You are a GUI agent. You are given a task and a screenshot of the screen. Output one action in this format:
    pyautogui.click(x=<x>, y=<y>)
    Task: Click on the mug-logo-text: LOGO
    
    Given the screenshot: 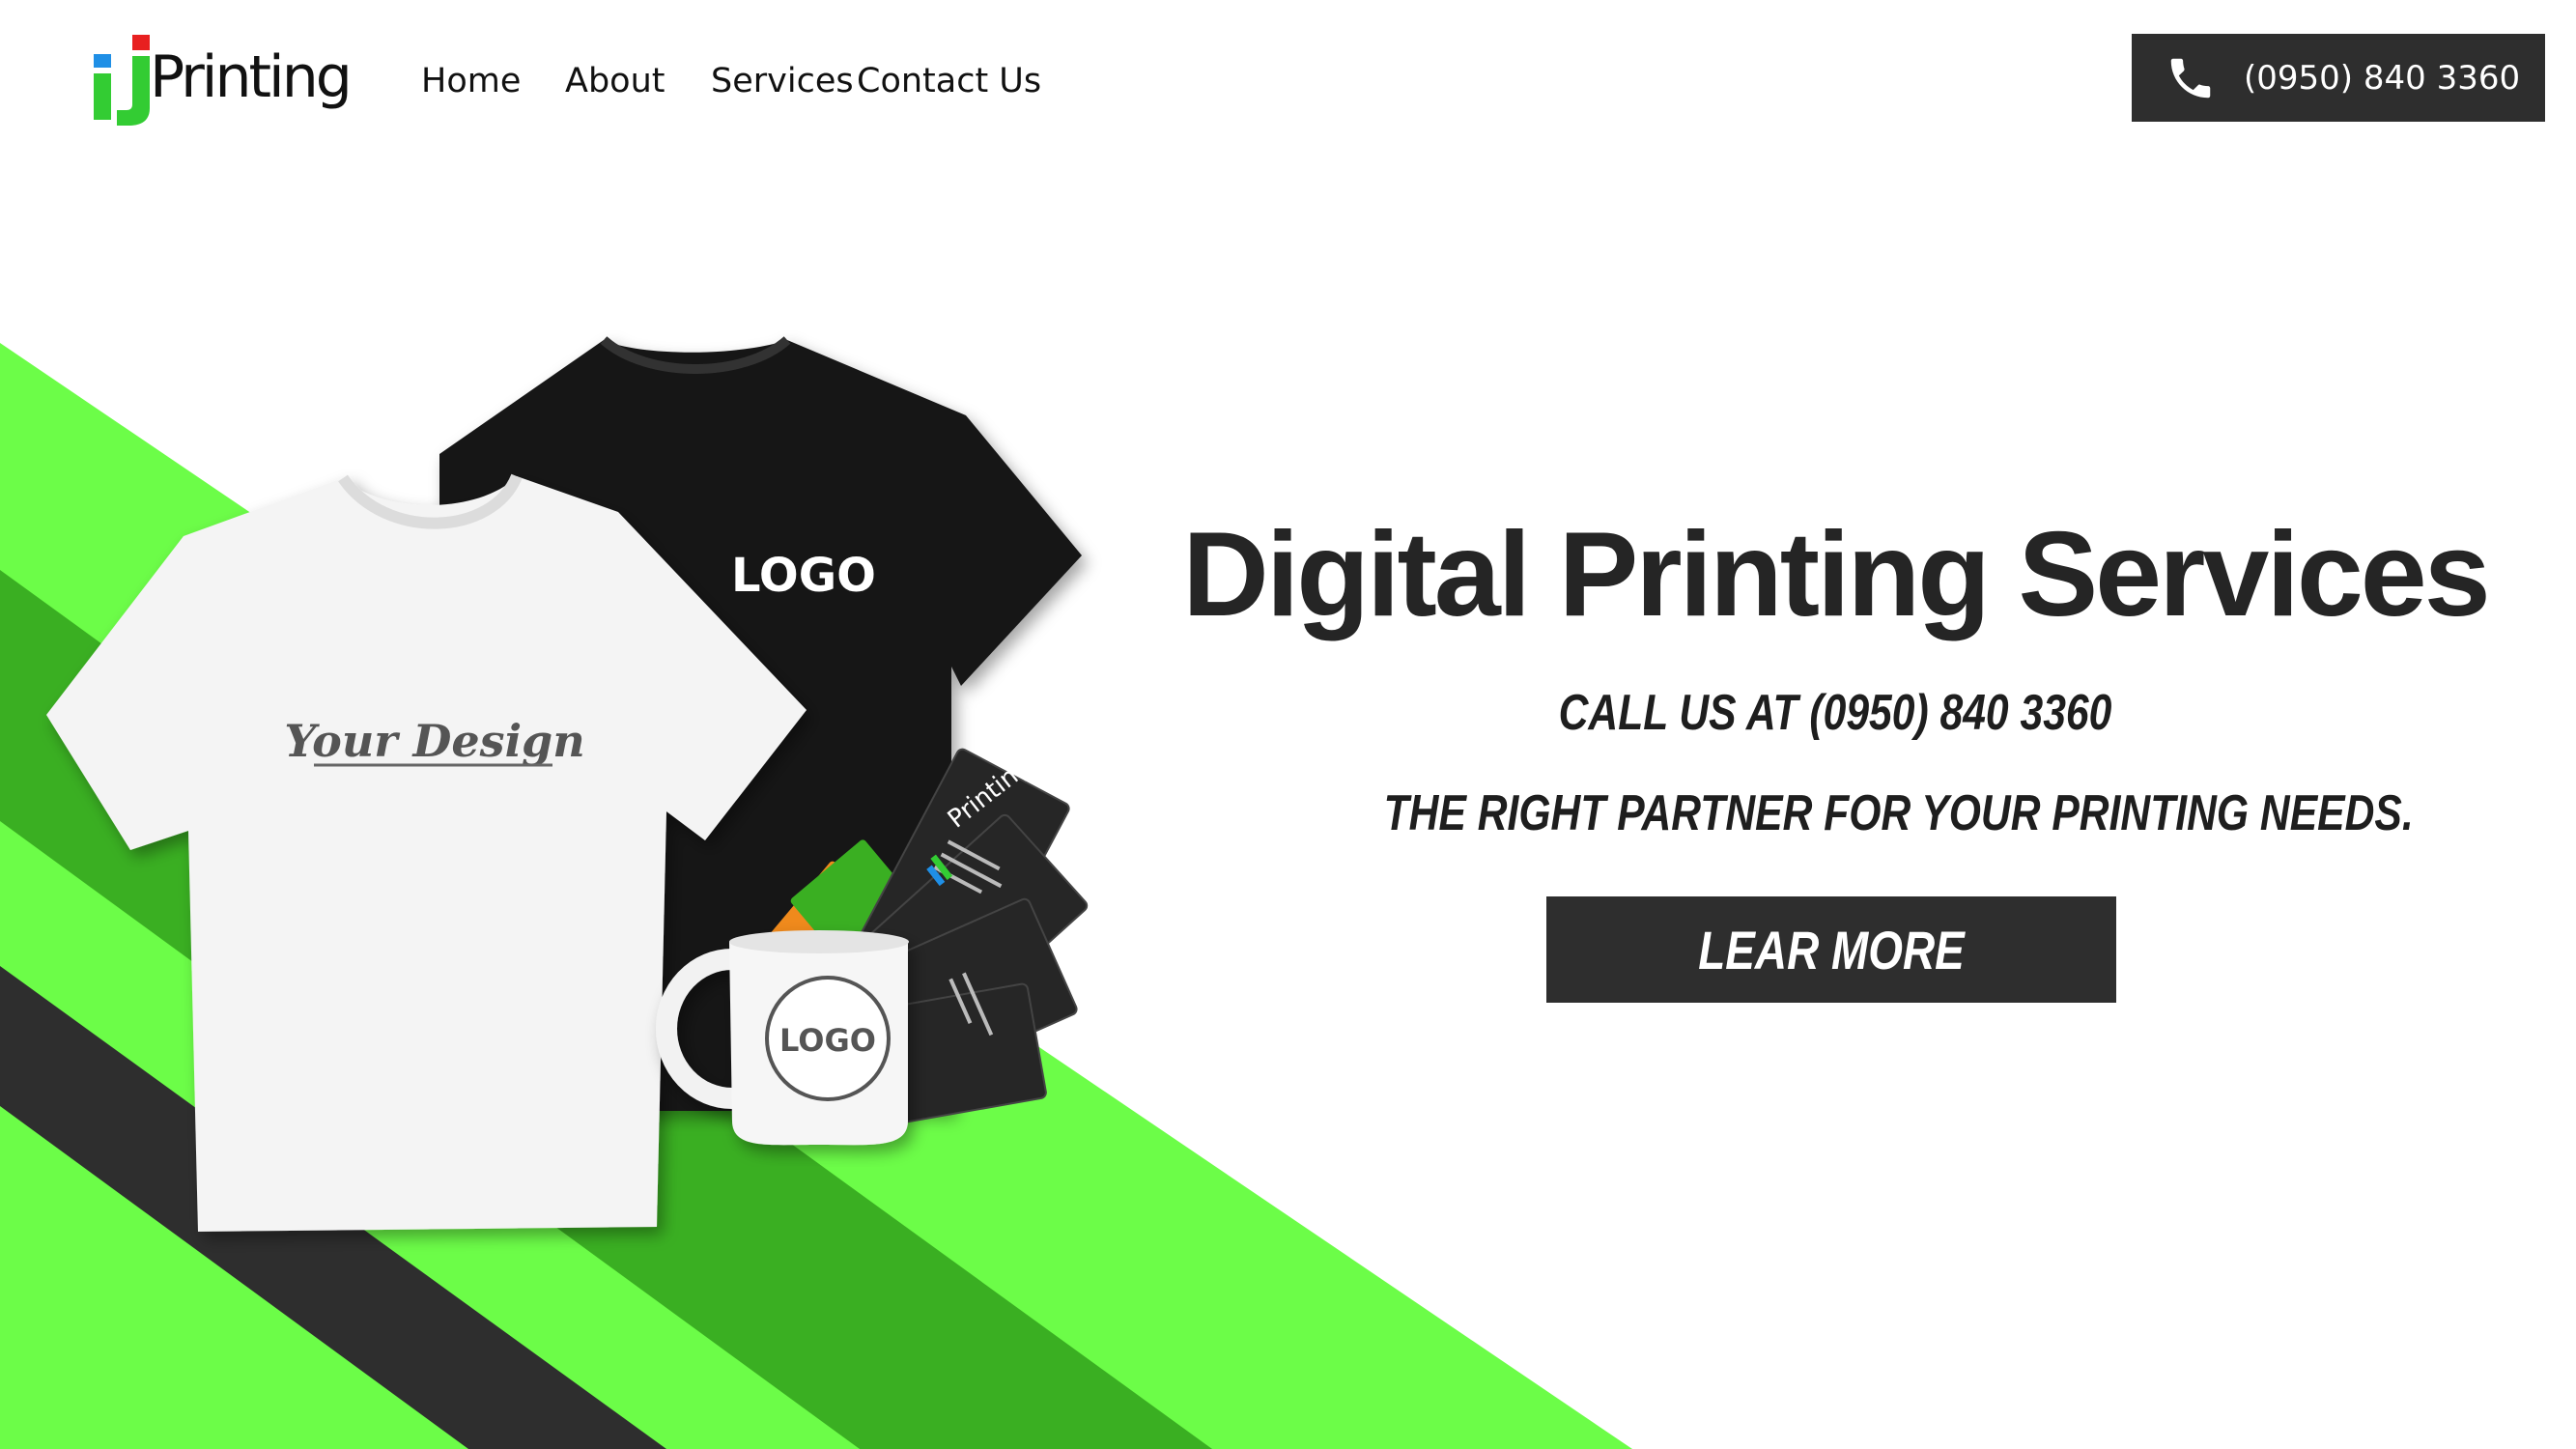 What is the action you would take?
    pyautogui.click(x=827, y=1040)
    